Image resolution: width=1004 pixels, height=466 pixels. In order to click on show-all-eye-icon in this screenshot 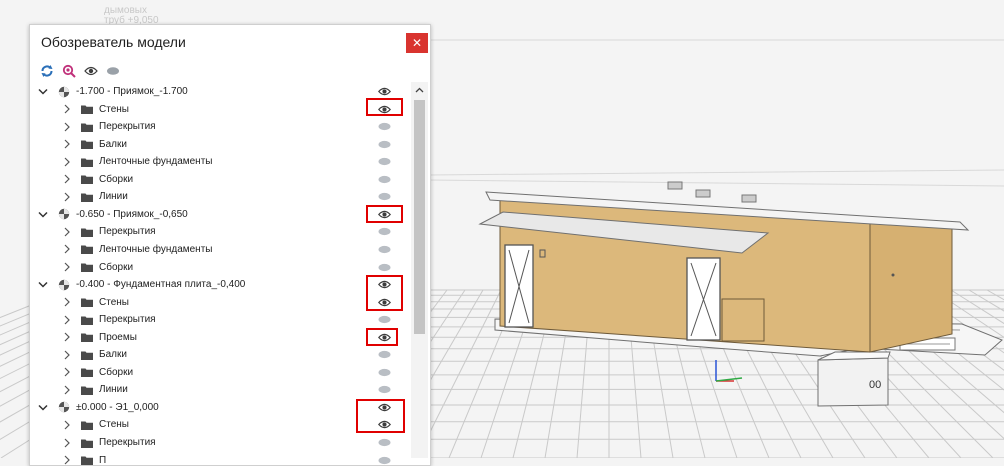, I will do `click(91, 71)`.